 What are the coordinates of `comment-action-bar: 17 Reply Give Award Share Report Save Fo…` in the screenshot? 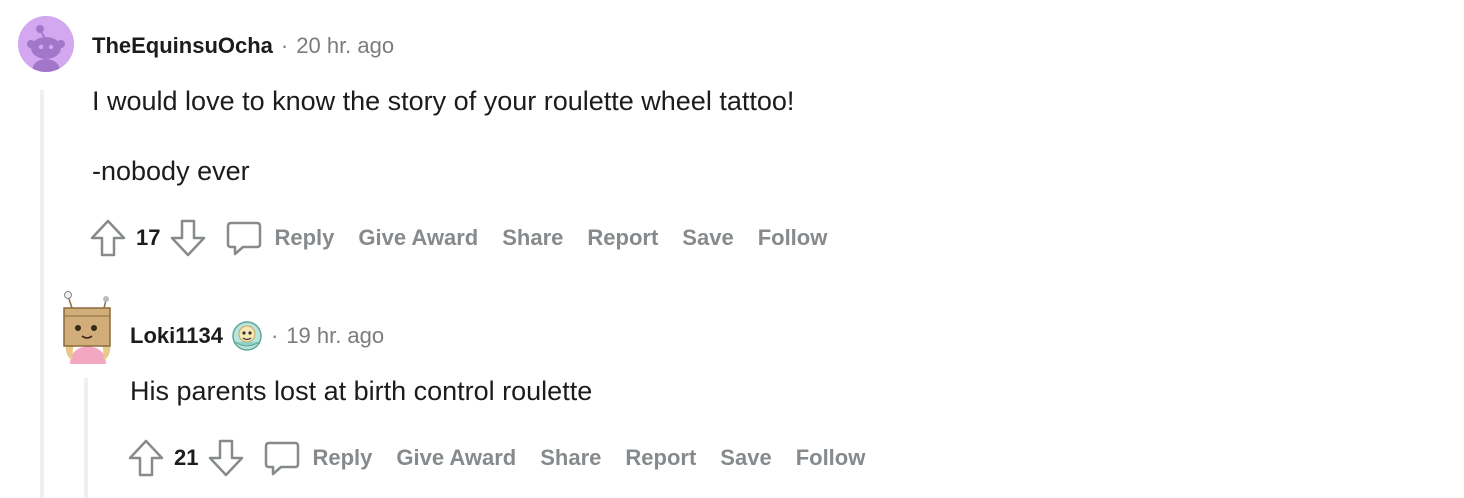 It's located at (463, 238).